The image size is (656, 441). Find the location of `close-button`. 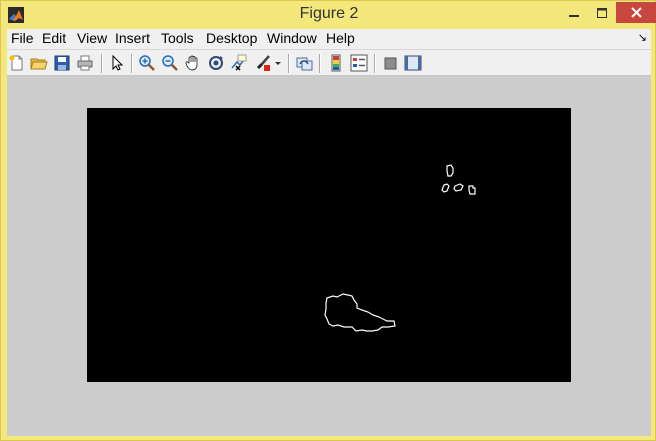

close-button is located at coordinates (636, 12).